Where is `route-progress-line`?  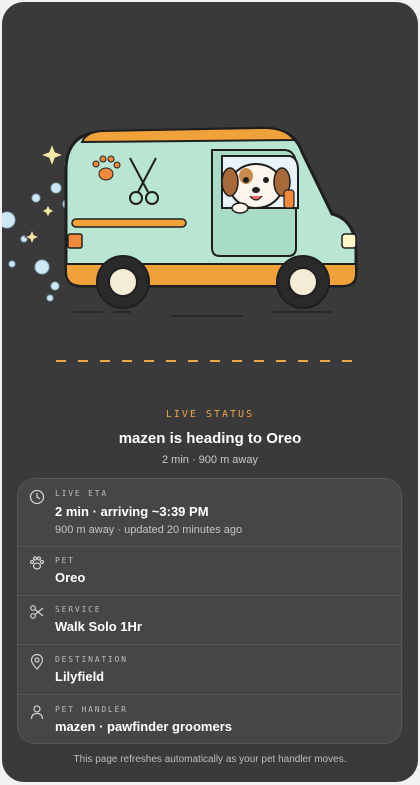
route-progress-line is located at coordinates (206, 361).